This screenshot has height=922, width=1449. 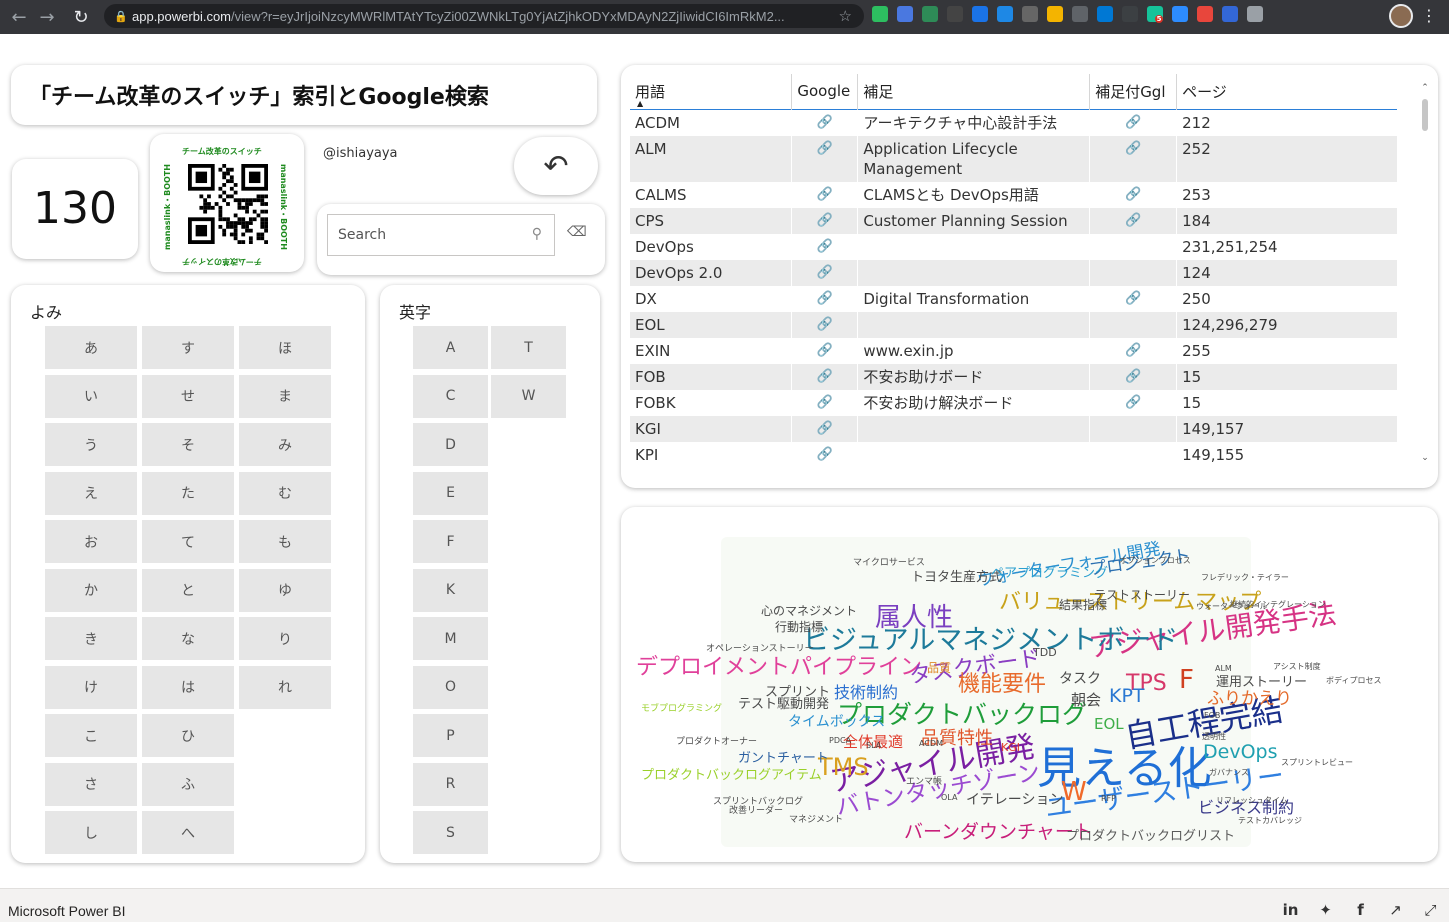 I want to click on table-row: FOBK 🔗 不安お助け解決ボード 🔗 15, so click(x=1014, y=402).